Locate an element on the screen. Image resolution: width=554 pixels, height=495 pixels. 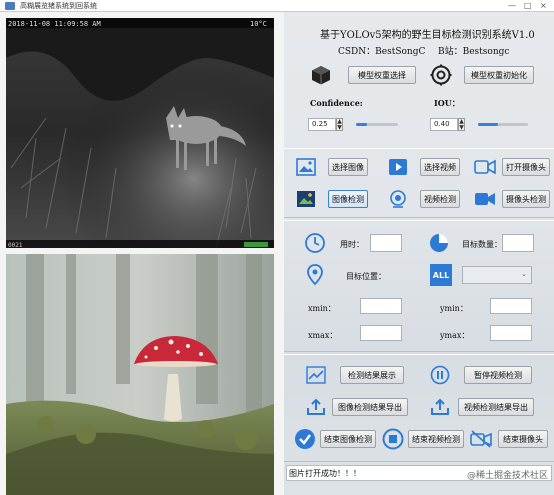
target-position-label: 目标位置： is located at coordinates (366, 276).